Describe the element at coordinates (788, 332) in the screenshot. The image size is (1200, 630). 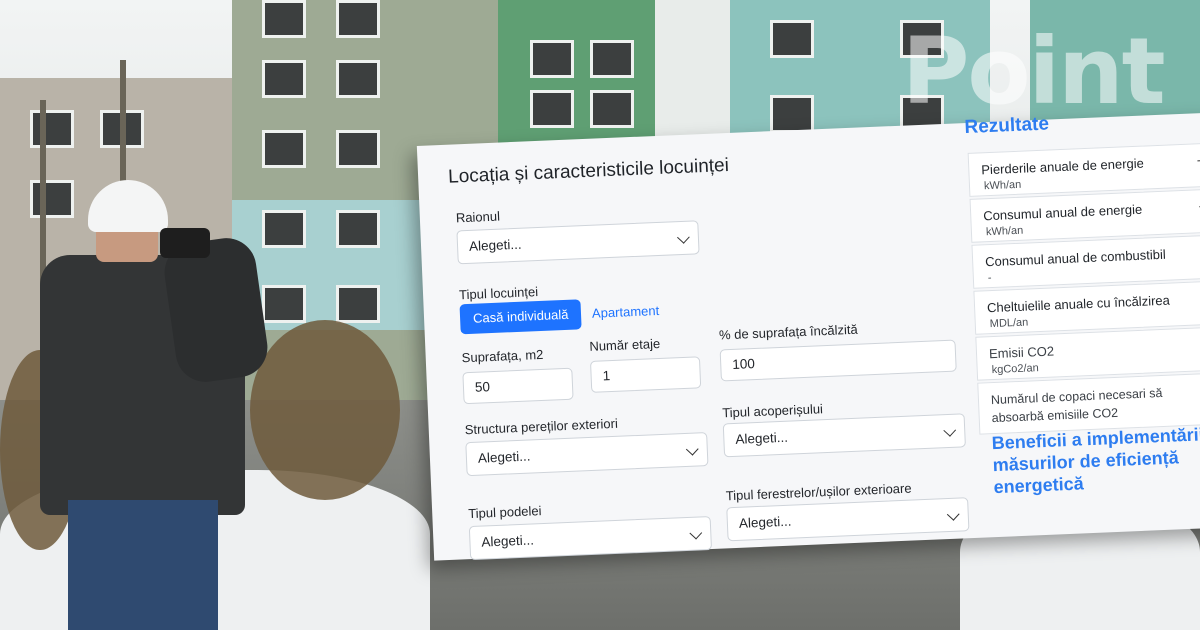
I see `heated-area-label: % de suprafața încălzită` at that location.